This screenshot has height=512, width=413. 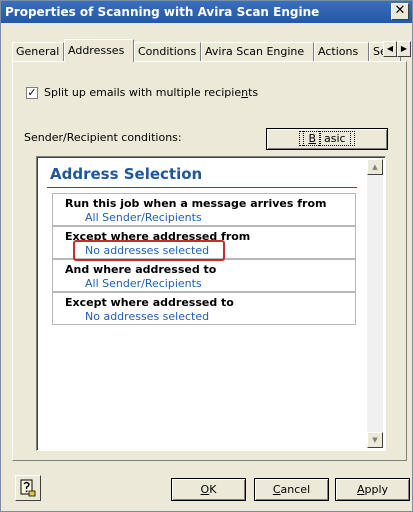 I want to click on tab-actions: Actions, so click(x=341, y=51).